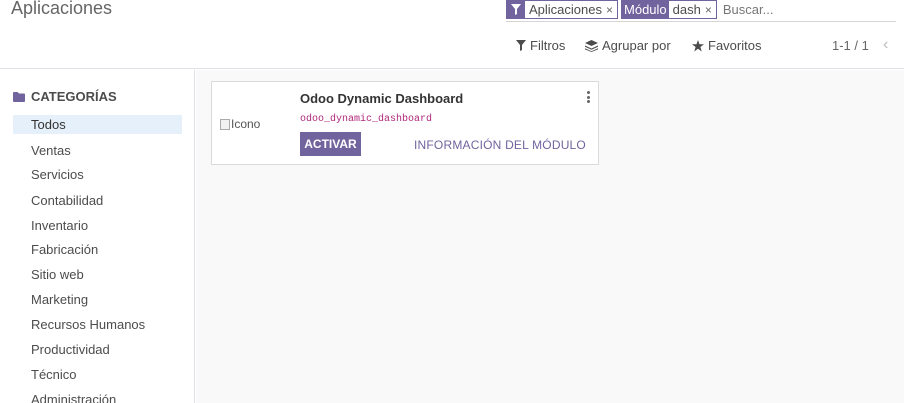 Image resolution: width=904 pixels, height=403 pixels. I want to click on favorites-button: Favoritos, so click(726, 45).